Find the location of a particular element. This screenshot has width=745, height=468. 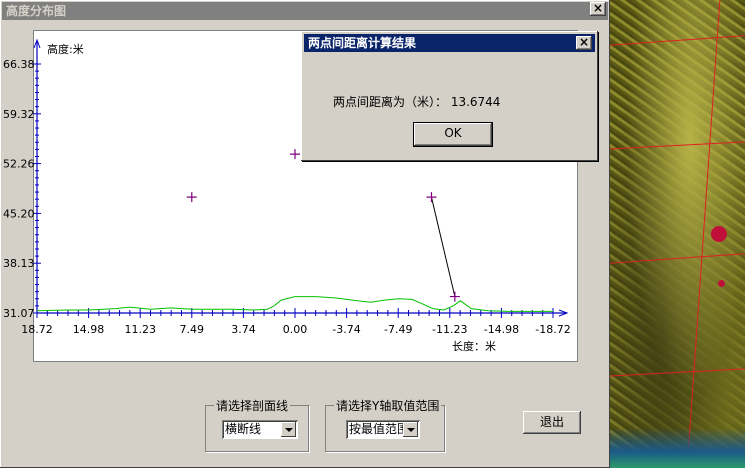

yrange-select: 按最值范围 is located at coordinates (383, 429).